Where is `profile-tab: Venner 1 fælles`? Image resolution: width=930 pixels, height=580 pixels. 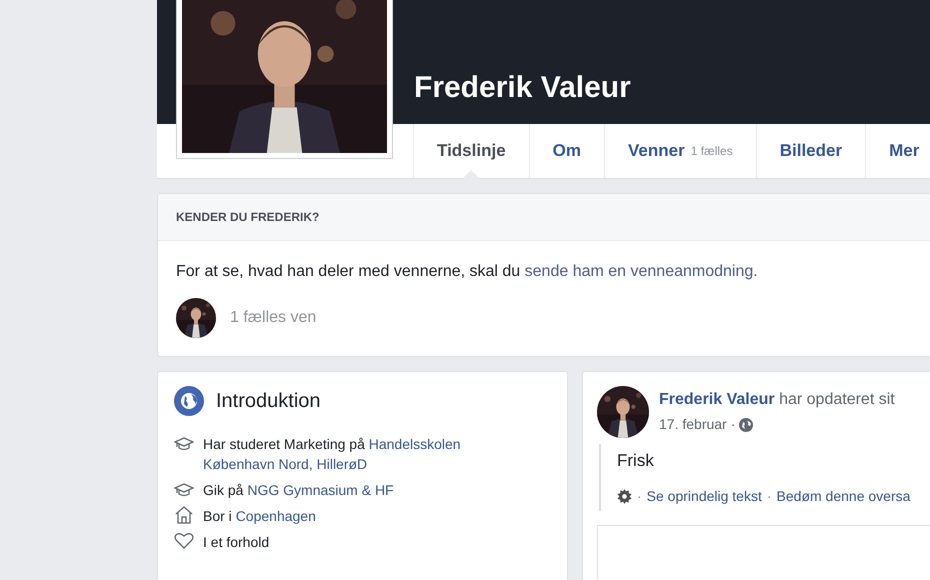 profile-tab: Venner 1 fælles is located at coordinates (680, 151).